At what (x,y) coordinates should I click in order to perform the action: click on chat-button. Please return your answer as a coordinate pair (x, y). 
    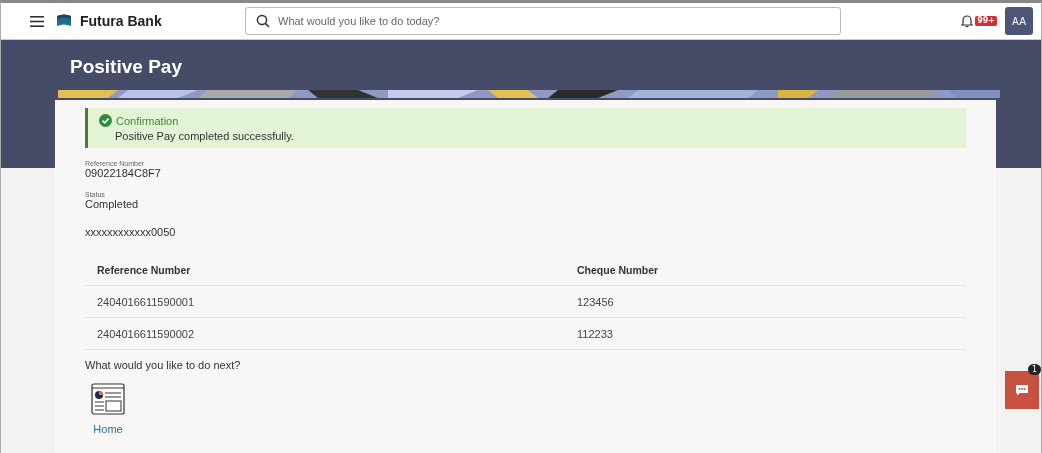
    Looking at the image, I should click on (1022, 390).